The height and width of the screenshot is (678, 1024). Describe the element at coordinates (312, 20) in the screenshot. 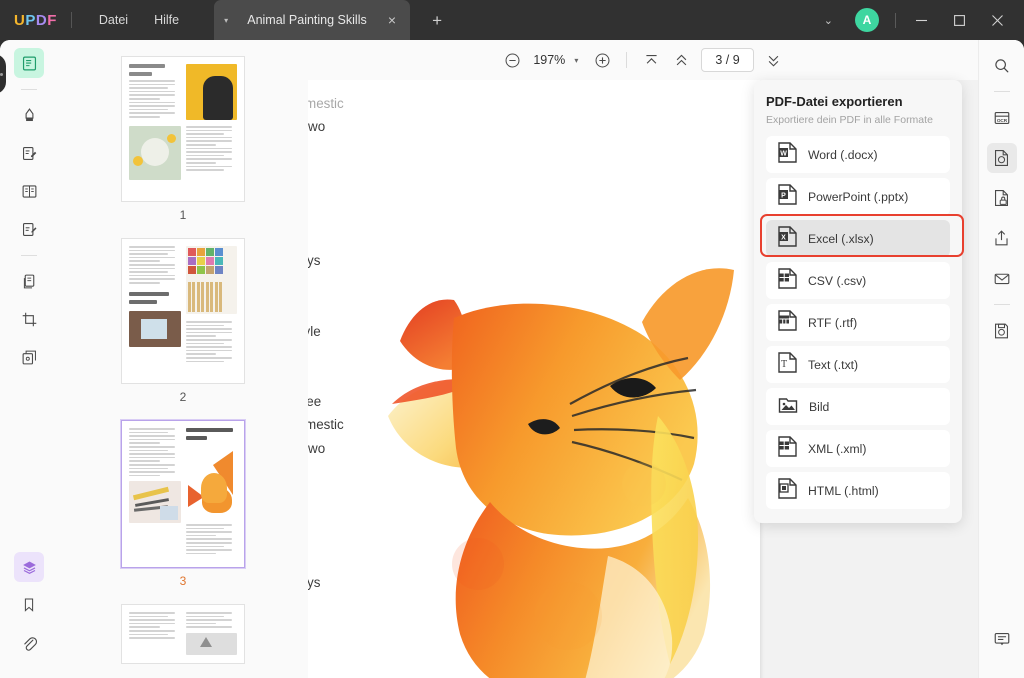

I see `document-tab: ▾ Animal Painting Skills ×` at that location.